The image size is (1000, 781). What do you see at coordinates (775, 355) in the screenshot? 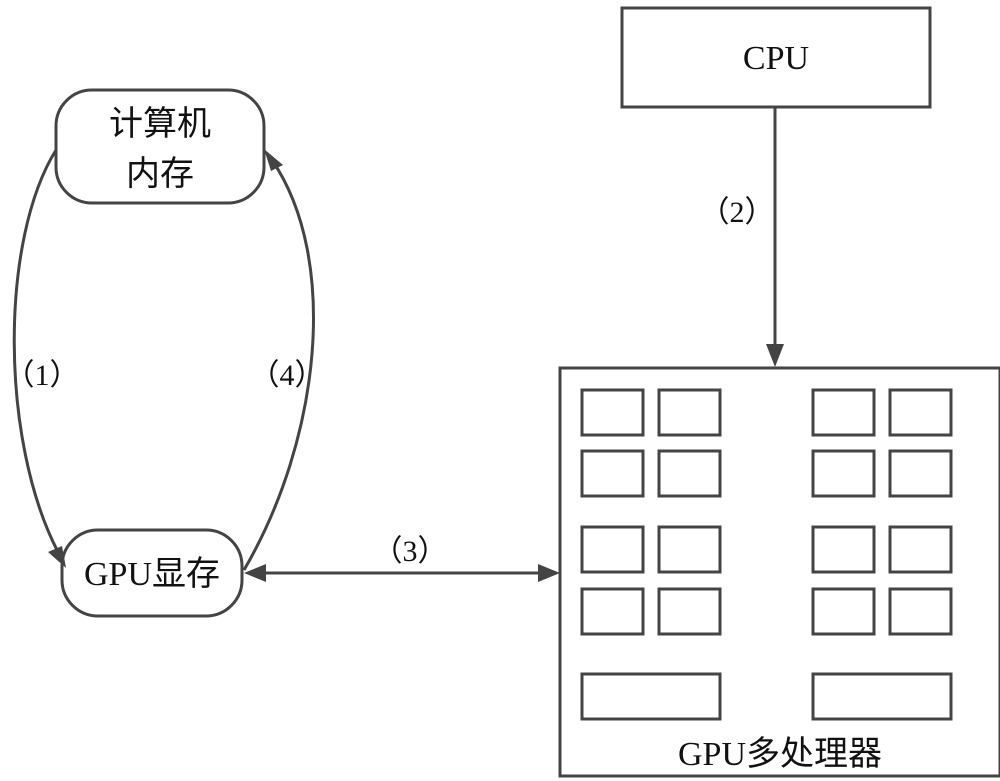
I see `edge-2-arrowhead` at bounding box center [775, 355].